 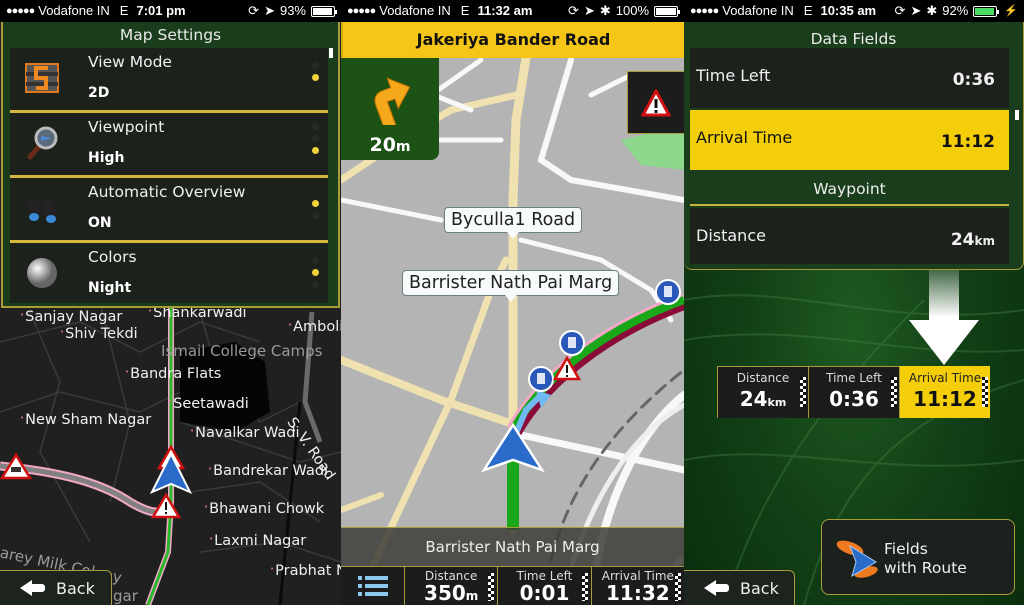 What do you see at coordinates (169, 79) in the screenshot?
I see `setting-view-mode: View Mode 2D` at bounding box center [169, 79].